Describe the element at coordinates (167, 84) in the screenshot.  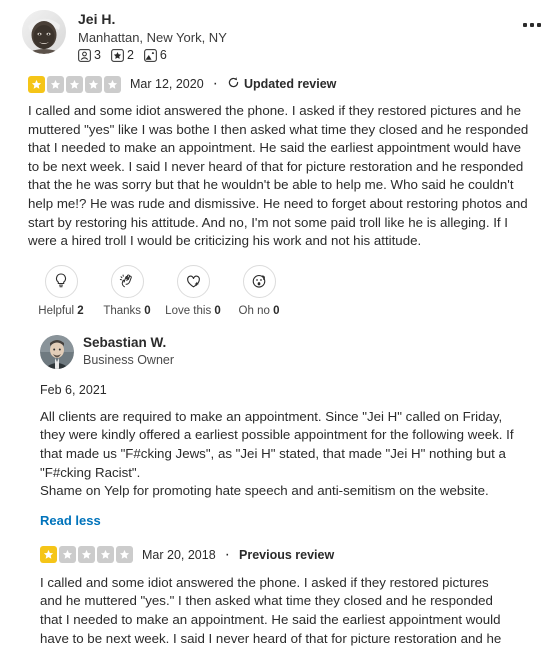
I see `review-date: Mar 12, 2020` at that location.